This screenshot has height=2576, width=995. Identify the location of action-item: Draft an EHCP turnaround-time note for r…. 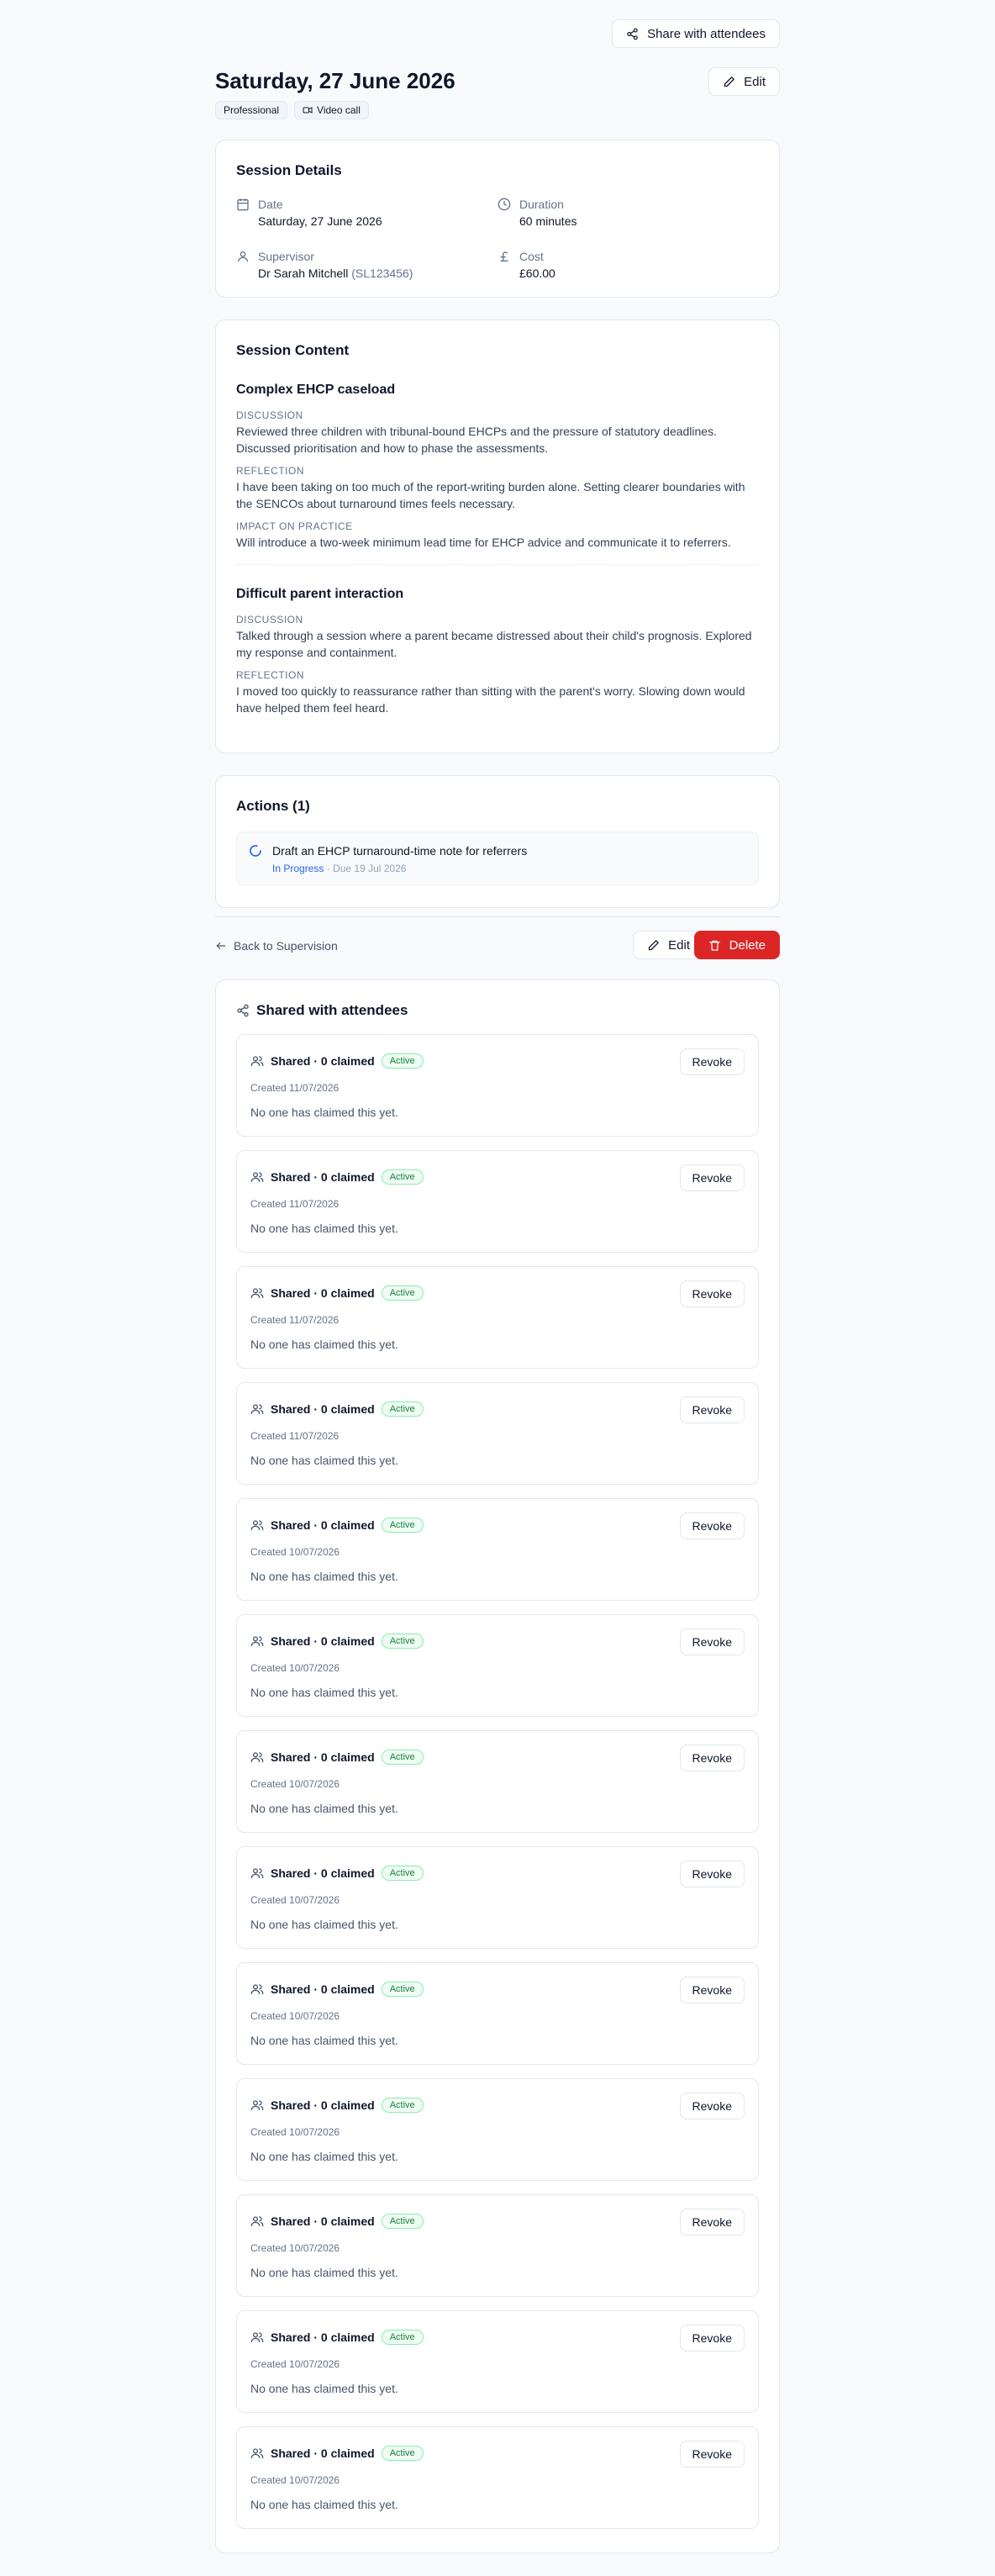
(497, 858).